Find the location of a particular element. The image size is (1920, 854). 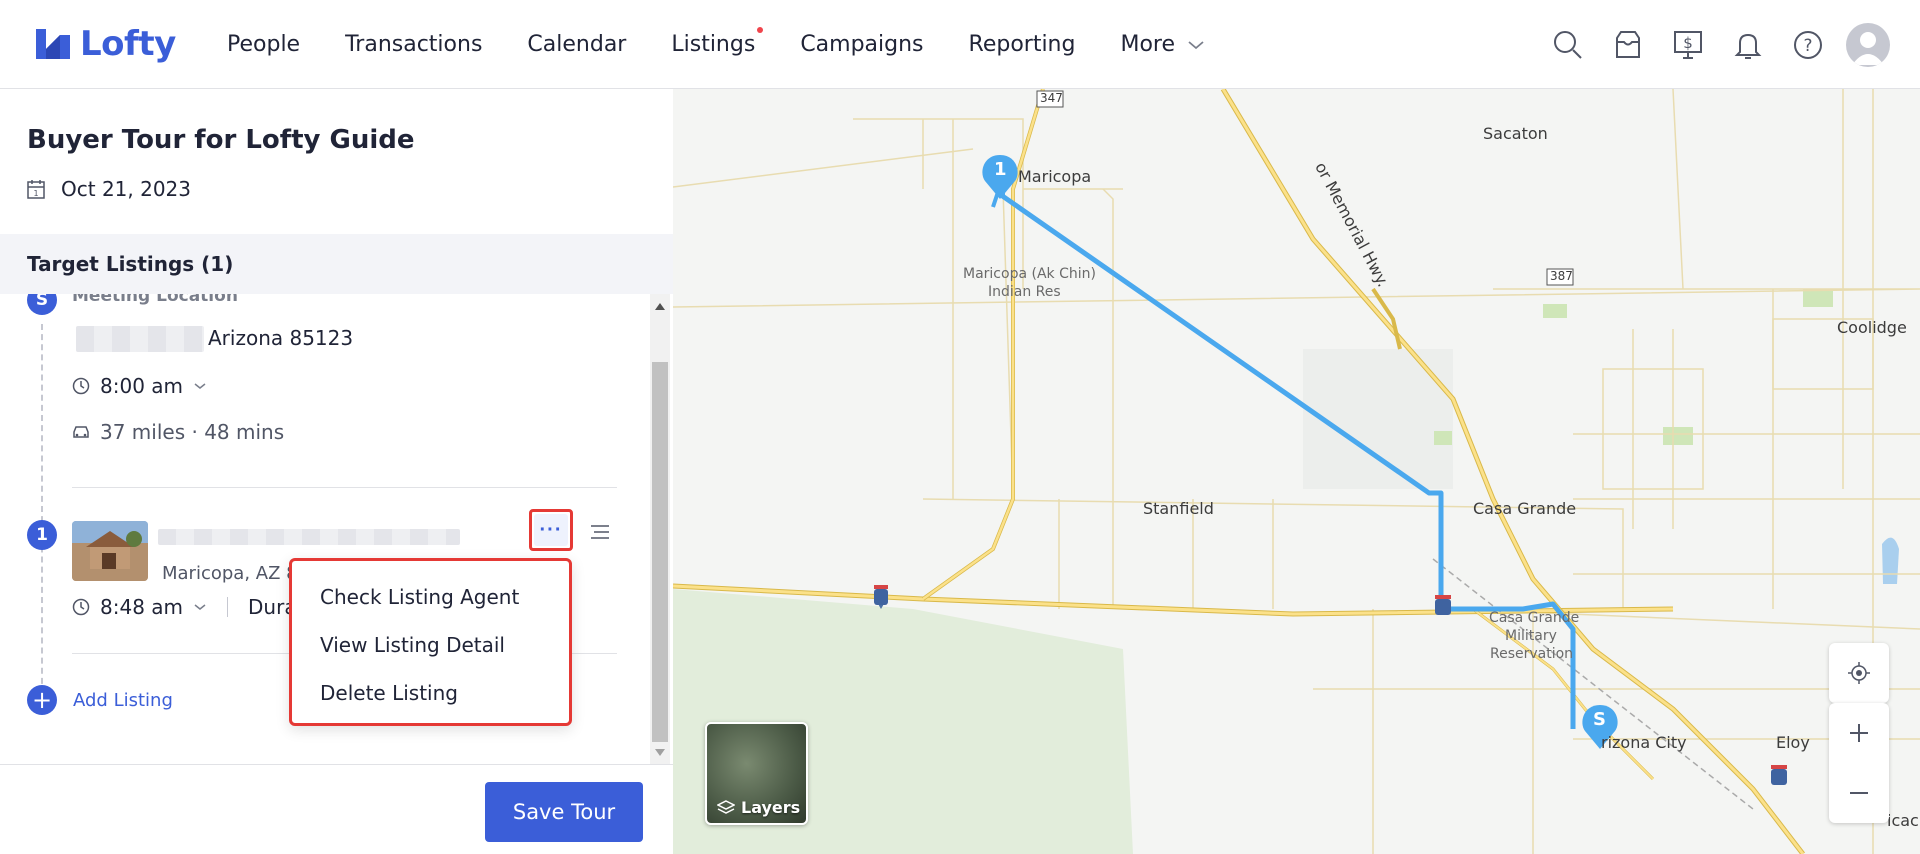

stop-badge-1: 1 is located at coordinates (42, 535).